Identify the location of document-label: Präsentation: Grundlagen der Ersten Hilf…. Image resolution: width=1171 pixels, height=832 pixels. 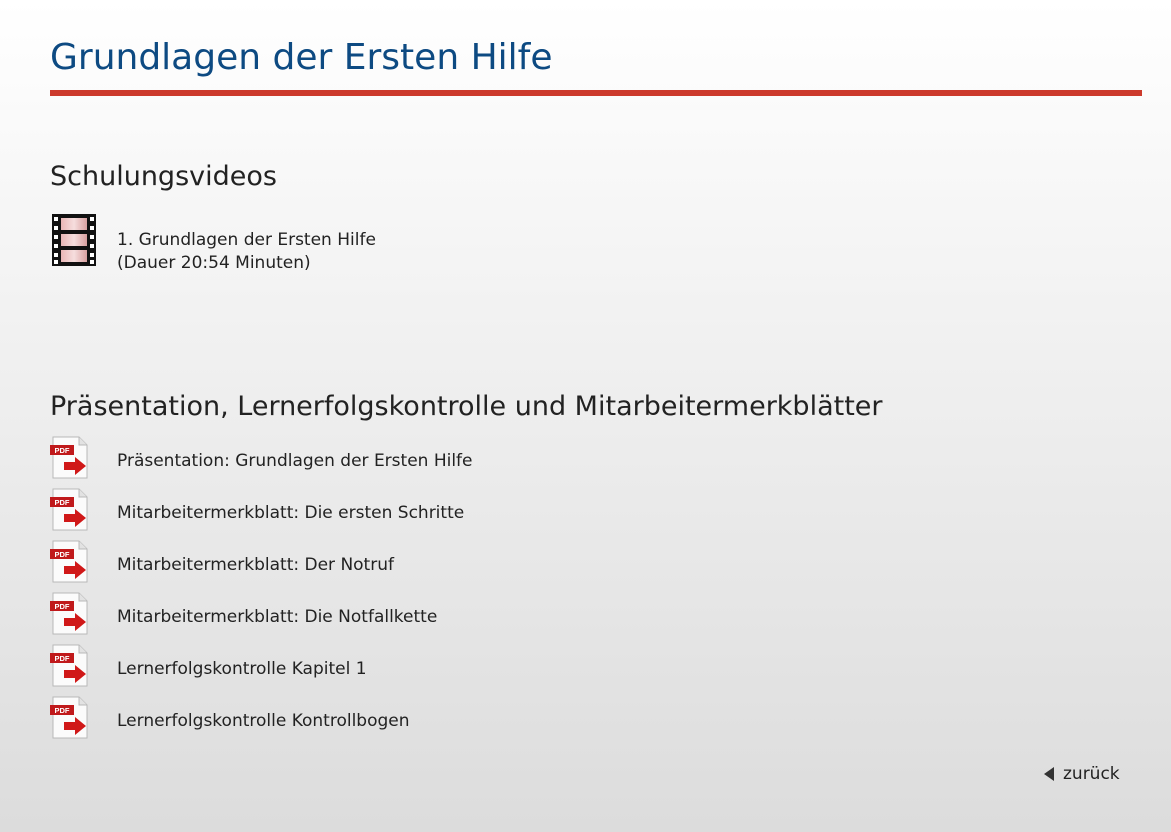
(295, 461).